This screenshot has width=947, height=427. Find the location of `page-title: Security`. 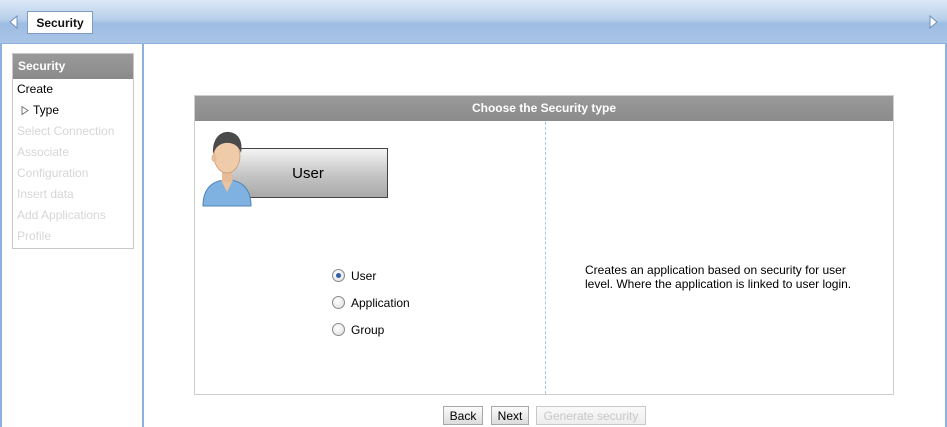

page-title: Security is located at coordinates (60, 22).